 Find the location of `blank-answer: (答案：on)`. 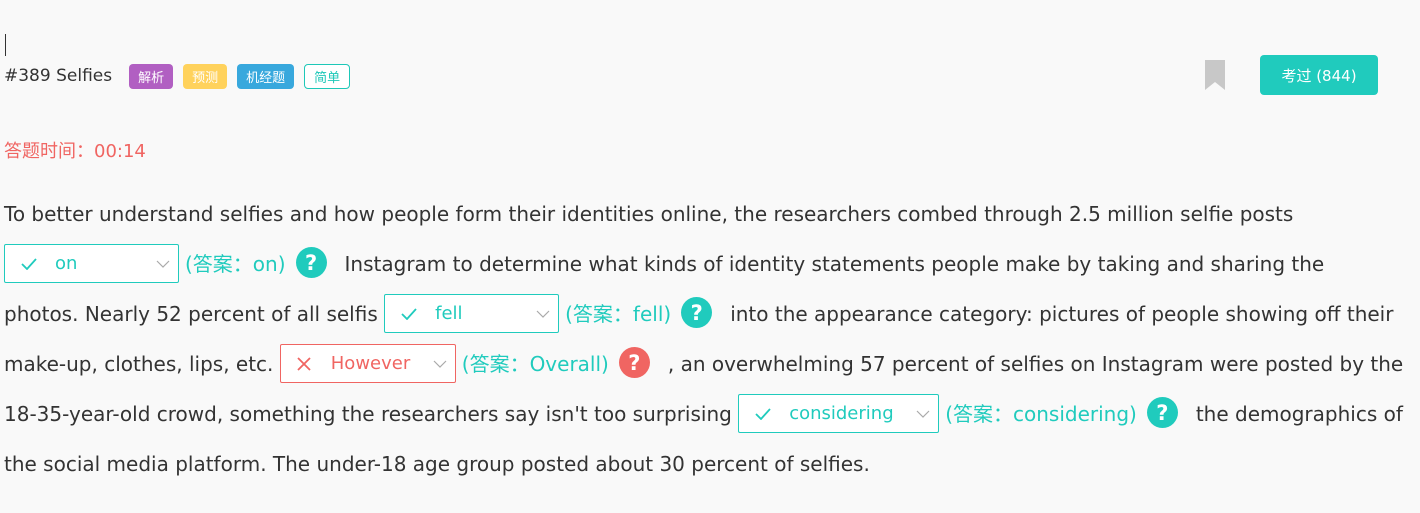

blank-answer: (答案：on) is located at coordinates (235, 264).